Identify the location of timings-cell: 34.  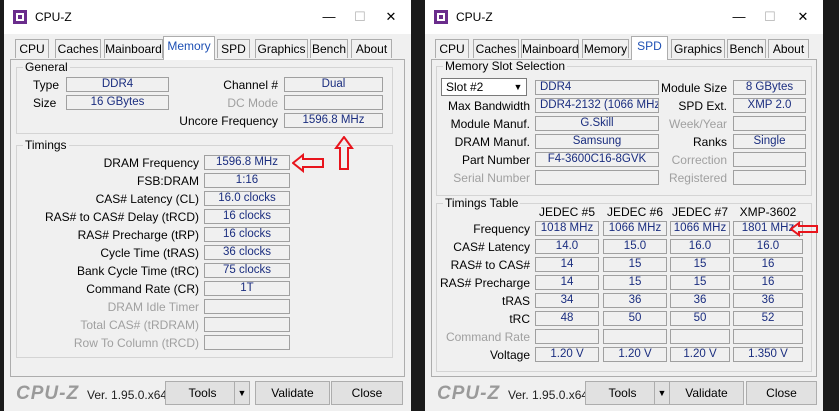
(567, 300).